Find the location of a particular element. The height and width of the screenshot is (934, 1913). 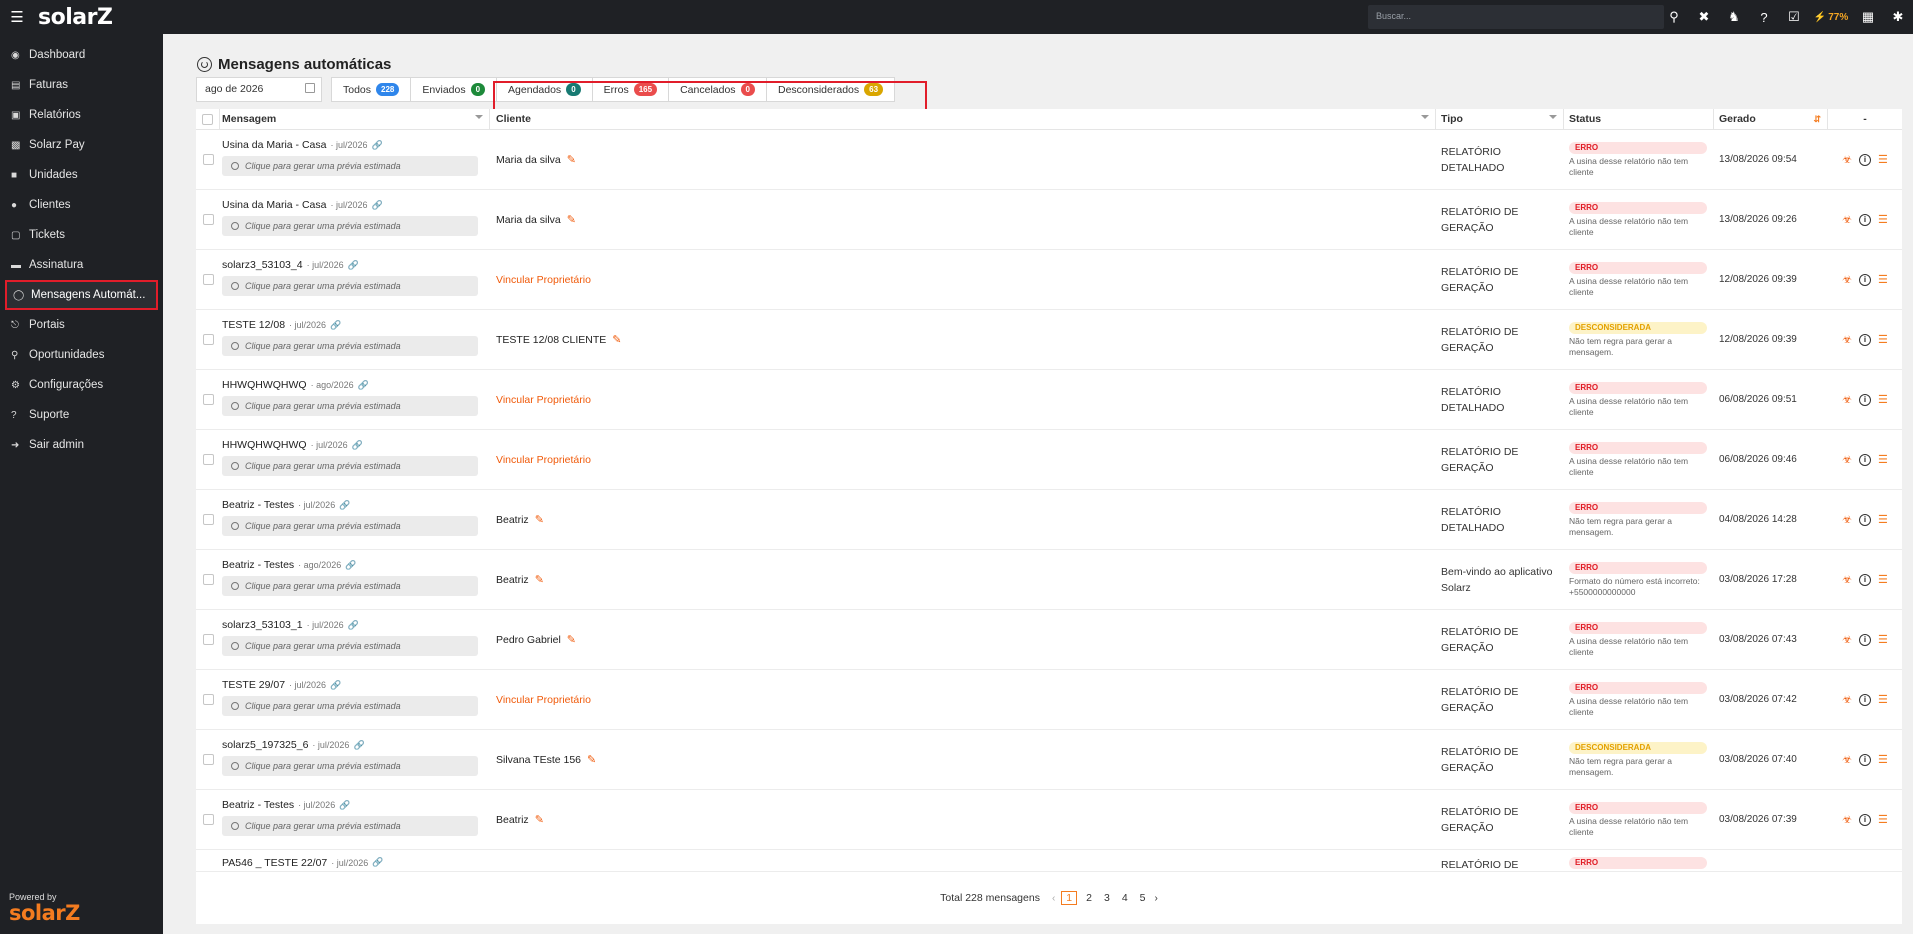

page-4-button: 4 is located at coordinates (1125, 898).